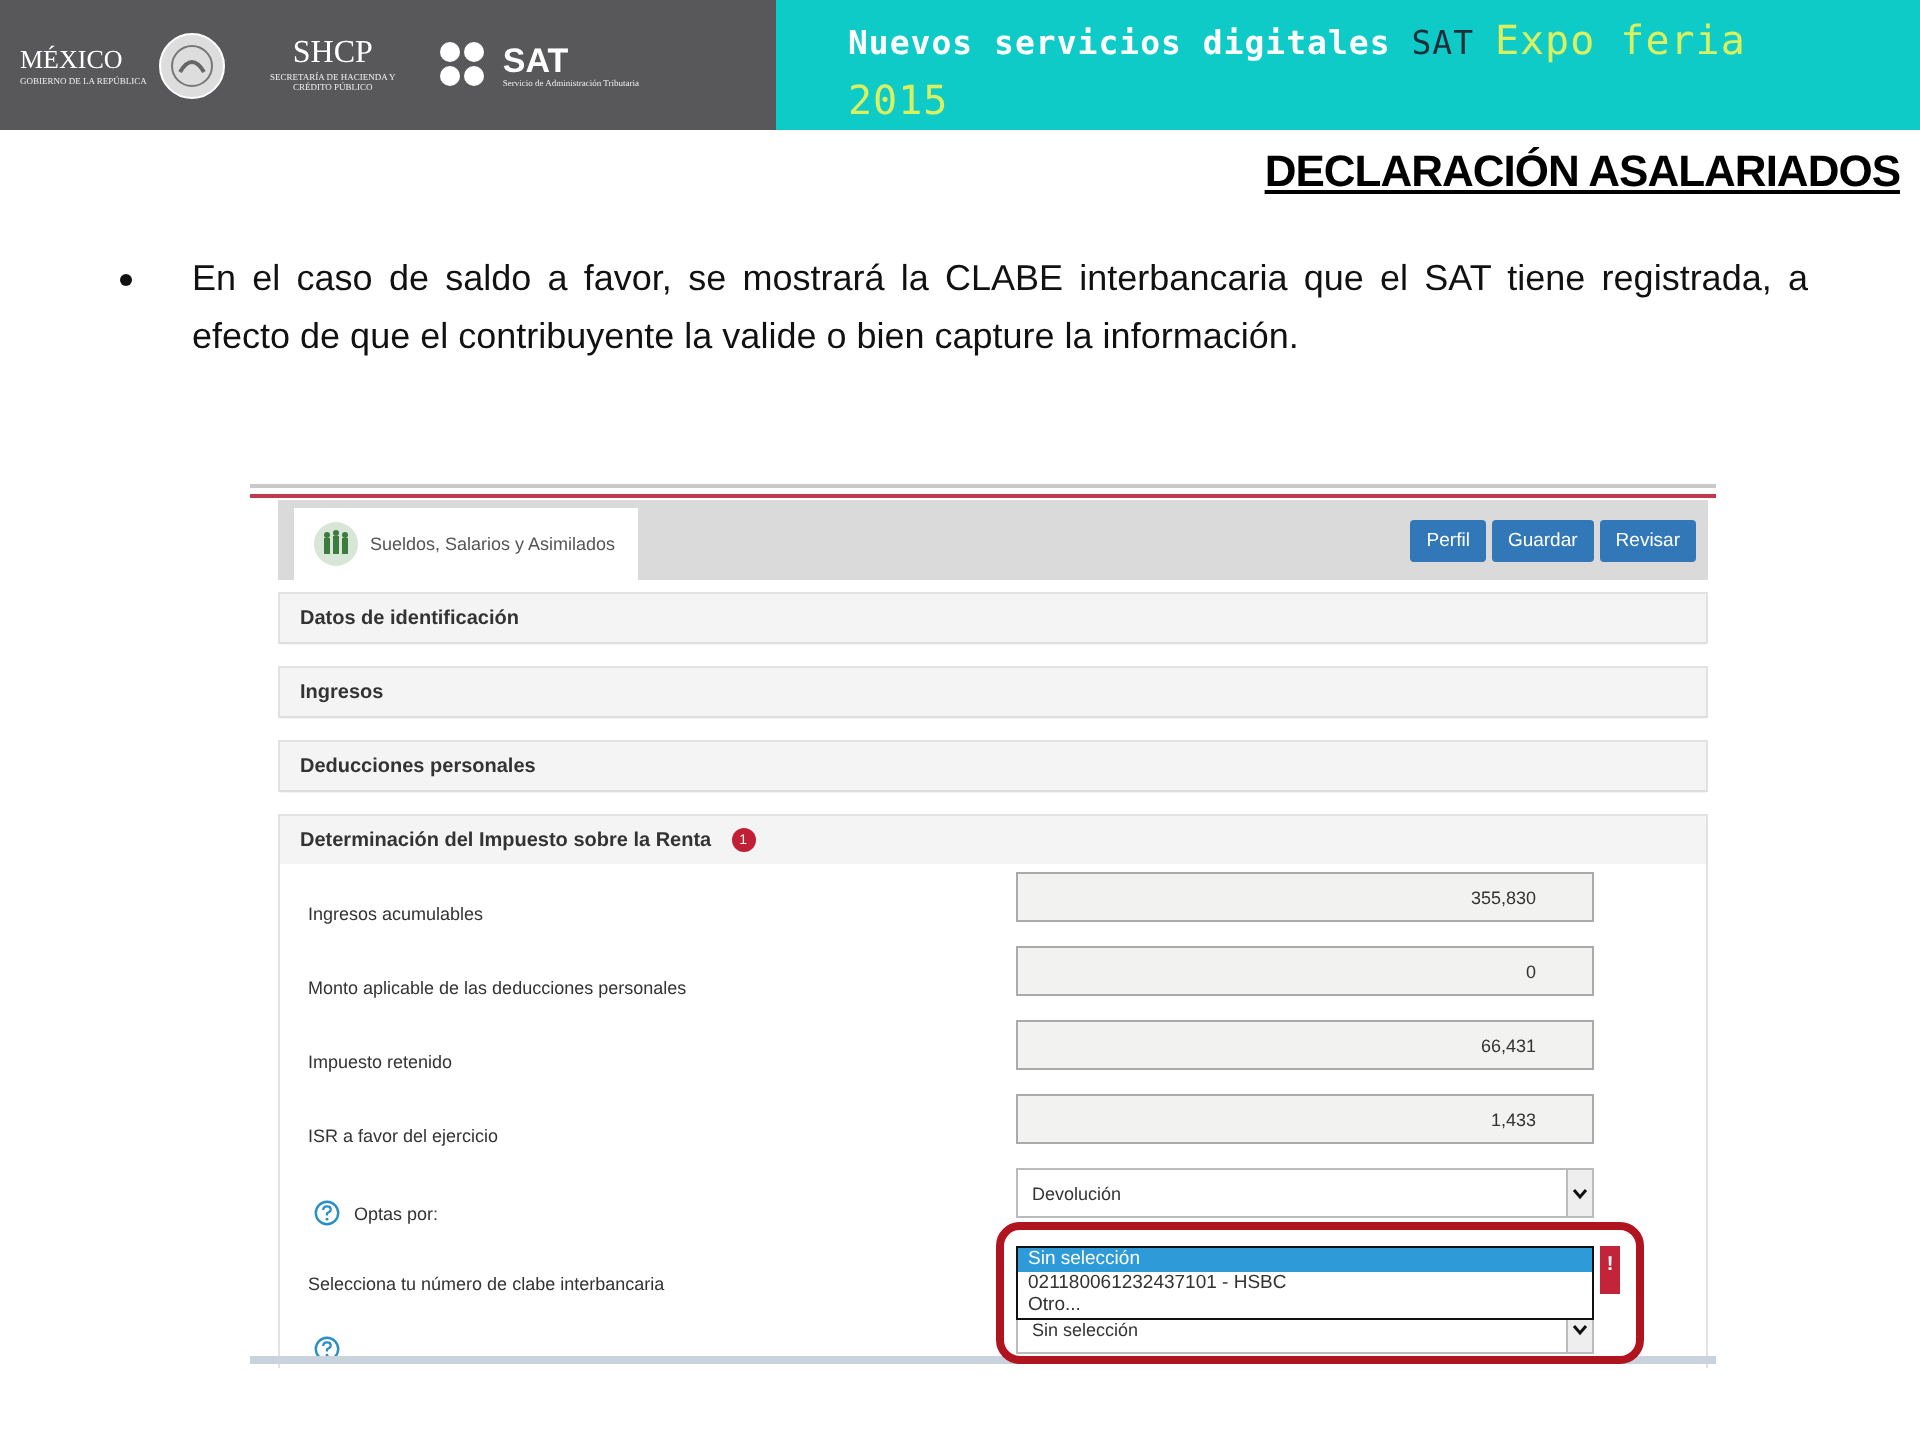 This screenshot has width=1920, height=1440. What do you see at coordinates (1581, 172) in the screenshot?
I see `slide-title: DECLARACIÓN ASALARIADOS` at bounding box center [1581, 172].